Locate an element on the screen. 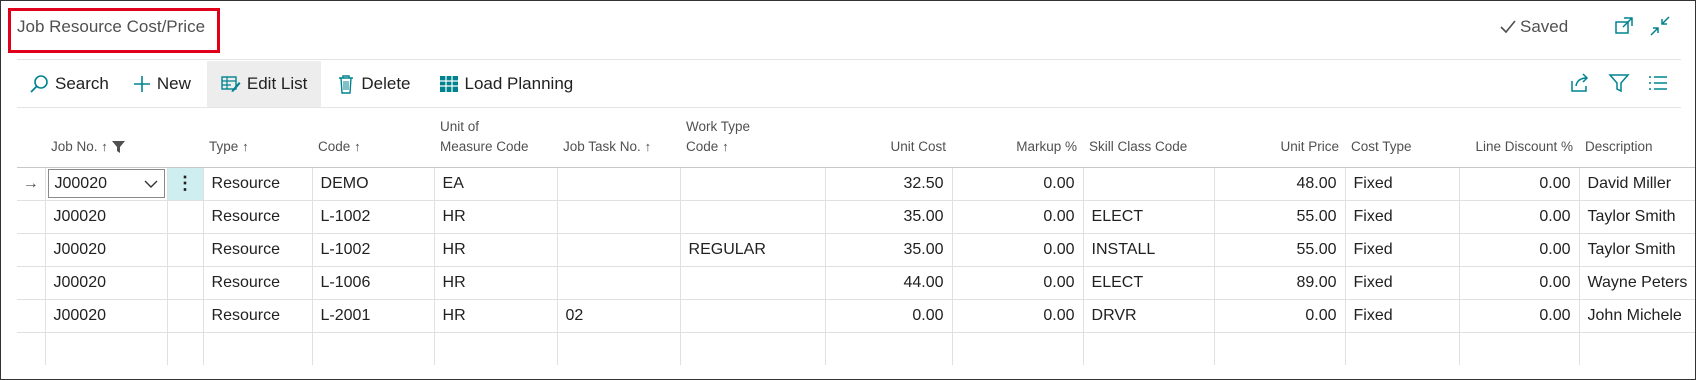 This screenshot has width=1696, height=380. unit-cost-cell: 32.50 is located at coordinates (888, 183).